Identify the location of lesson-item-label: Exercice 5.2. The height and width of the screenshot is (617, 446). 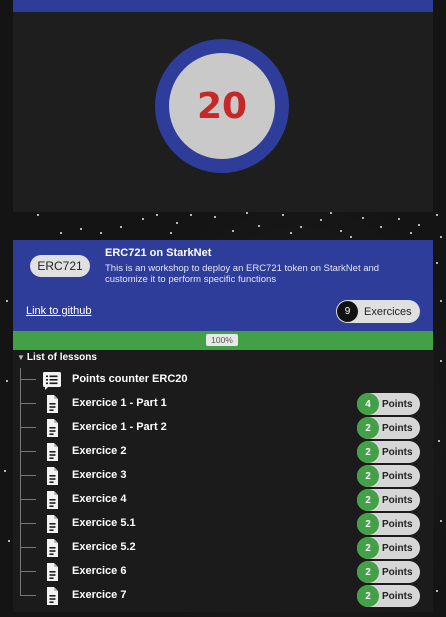
(104, 547).